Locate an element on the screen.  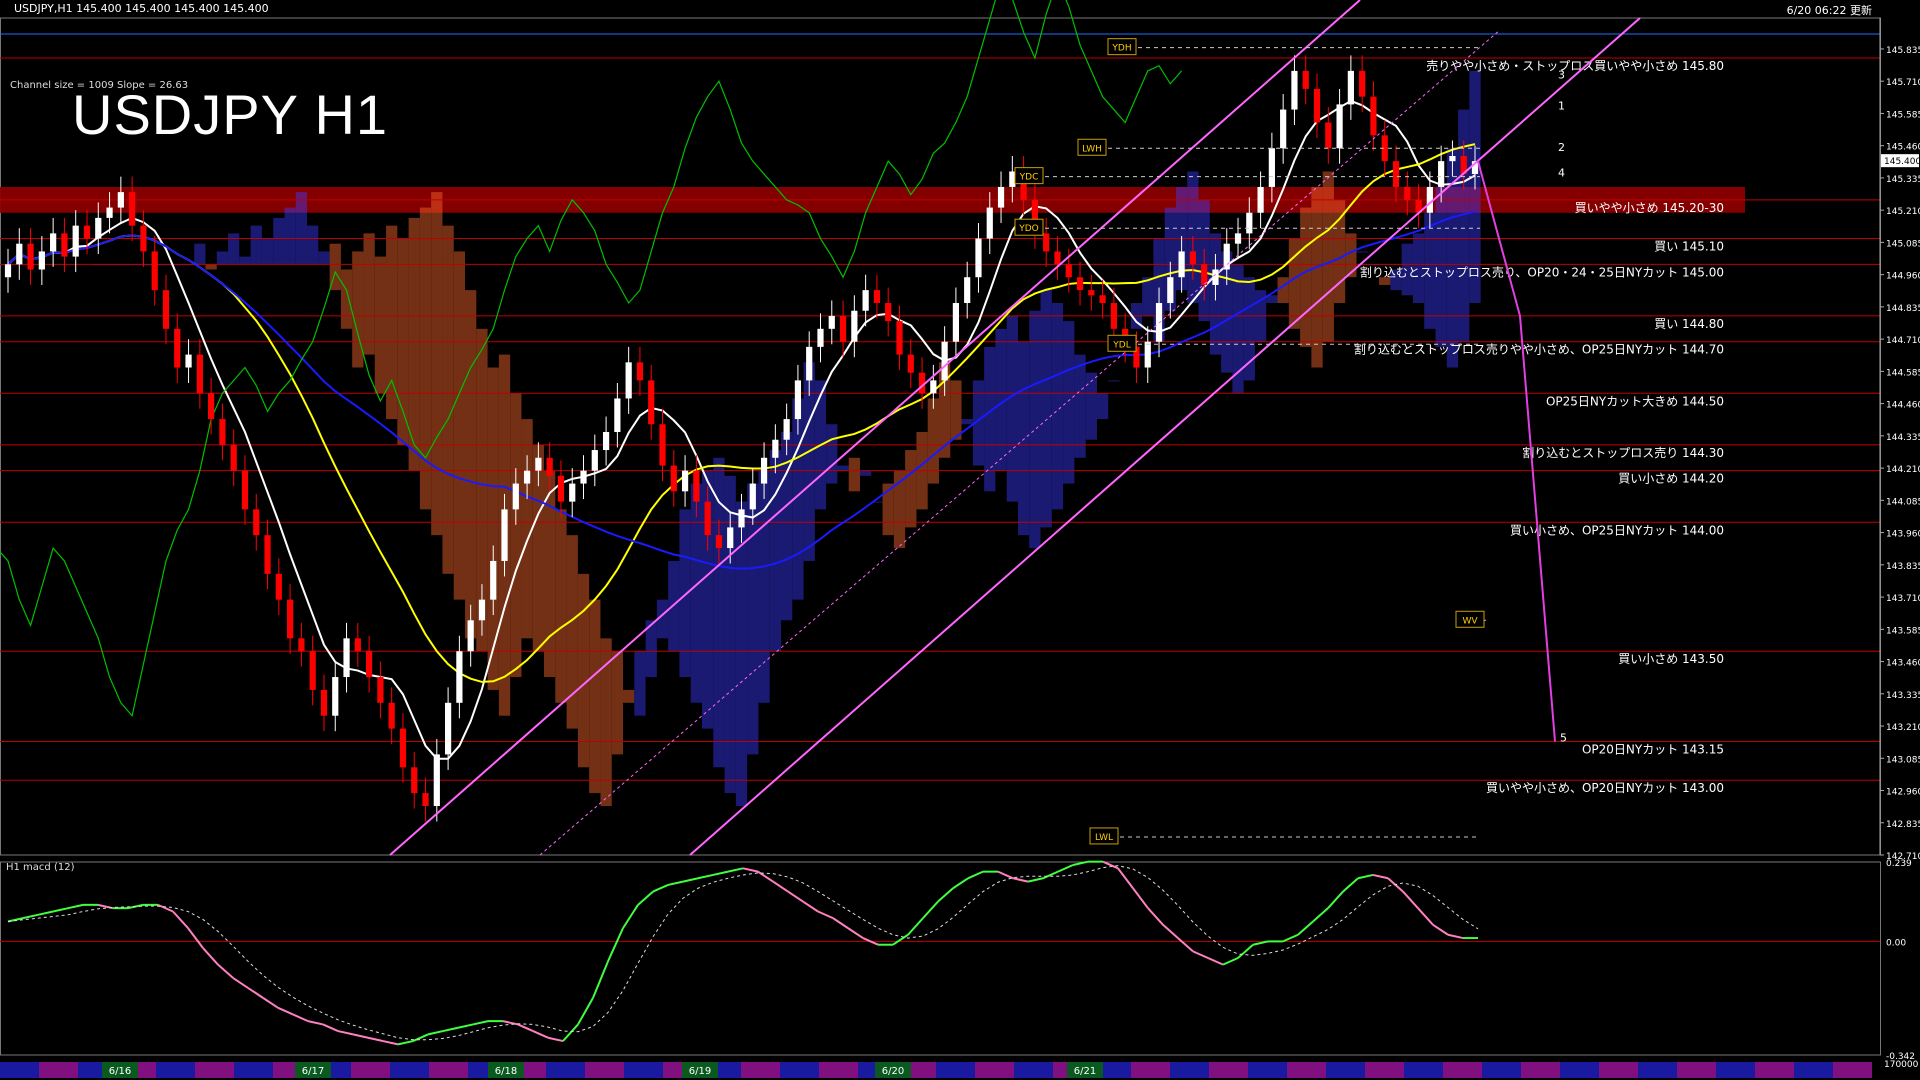
projection-label: 4 is located at coordinates (1561, 173).